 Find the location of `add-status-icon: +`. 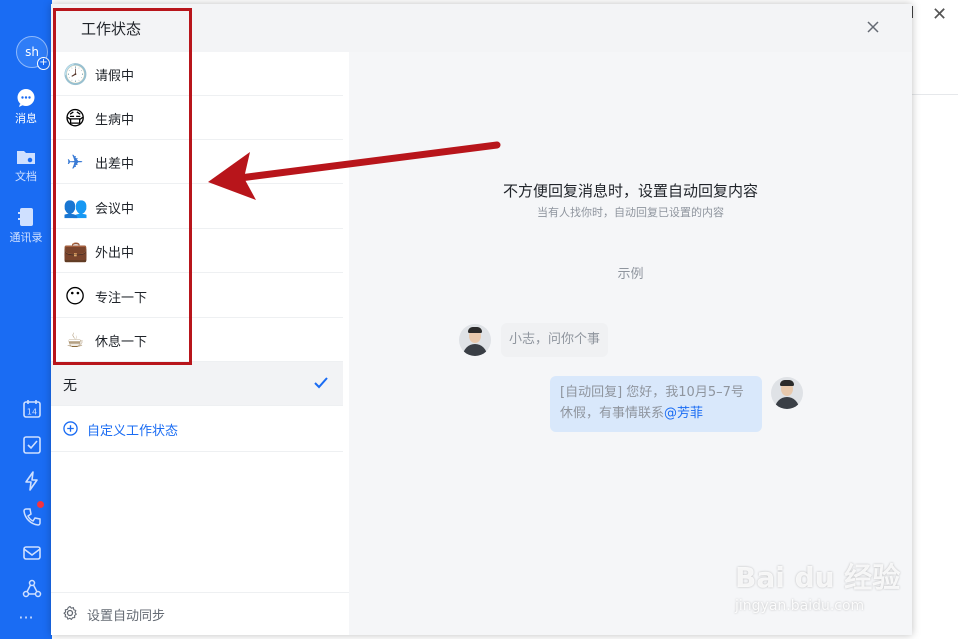

add-status-icon: + is located at coordinates (43, 63).